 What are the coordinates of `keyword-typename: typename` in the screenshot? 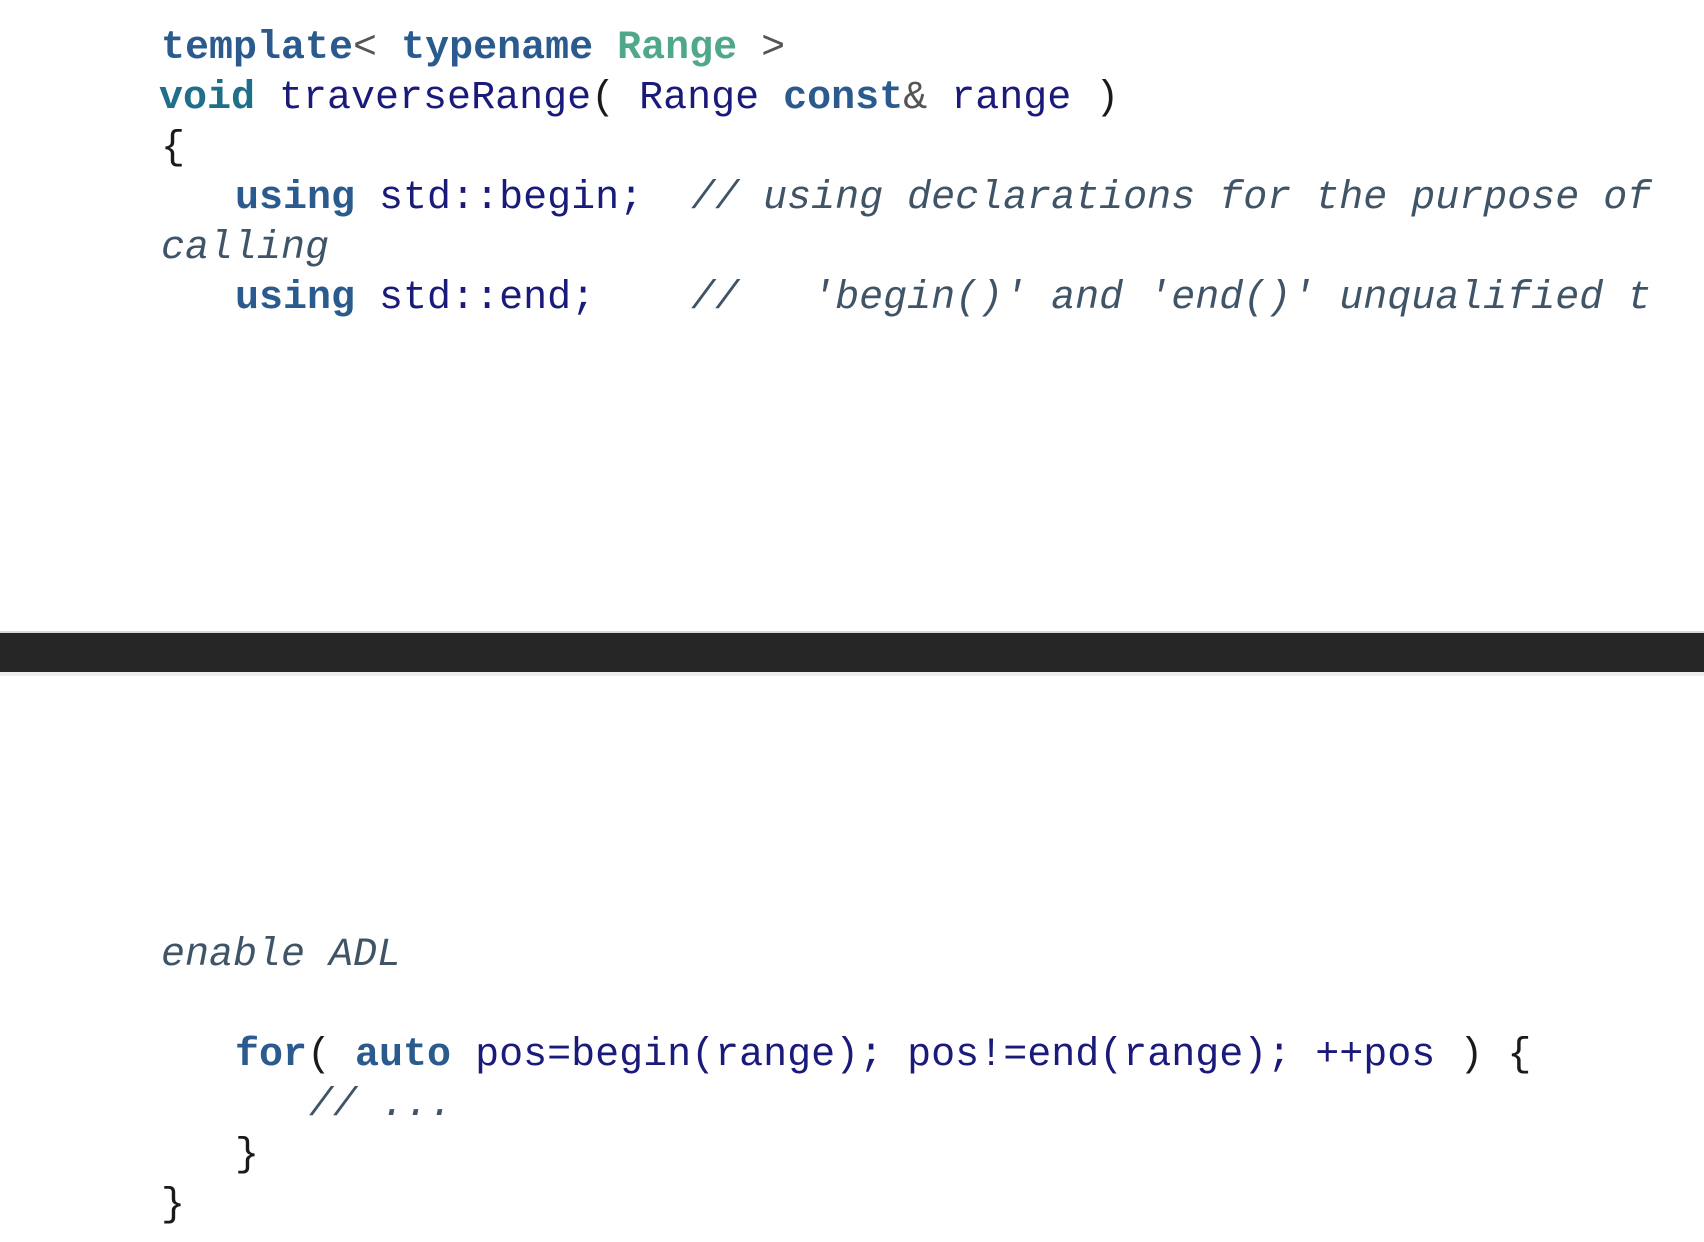 It's located at (497, 48).